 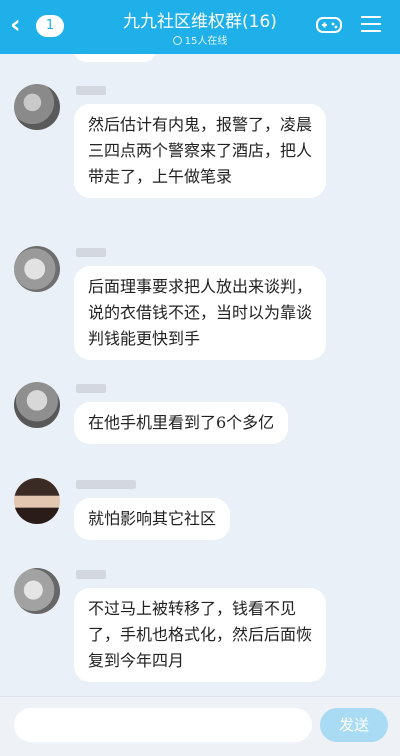 I want to click on message-input, so click(x=163, y=725).